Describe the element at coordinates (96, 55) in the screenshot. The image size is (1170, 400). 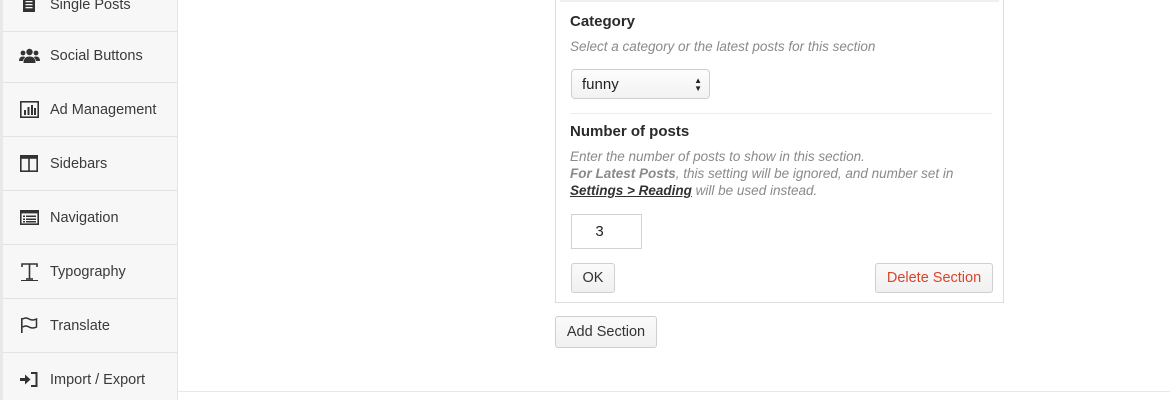
I see `sidebar-item-label: Social Buttons` at that location.